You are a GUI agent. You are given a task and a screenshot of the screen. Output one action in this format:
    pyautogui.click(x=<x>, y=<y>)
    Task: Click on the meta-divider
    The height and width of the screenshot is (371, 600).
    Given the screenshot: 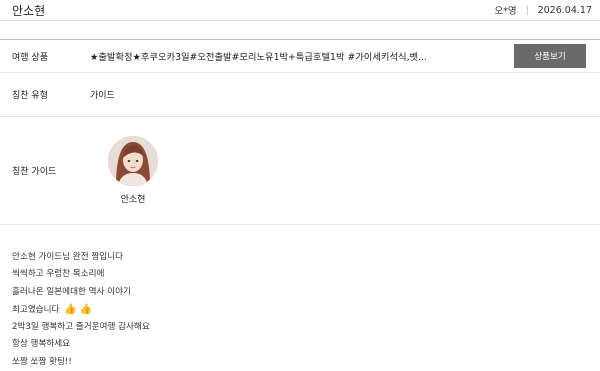 What is the action you would take?
    pyautogui.click(x=527, y=10)
    